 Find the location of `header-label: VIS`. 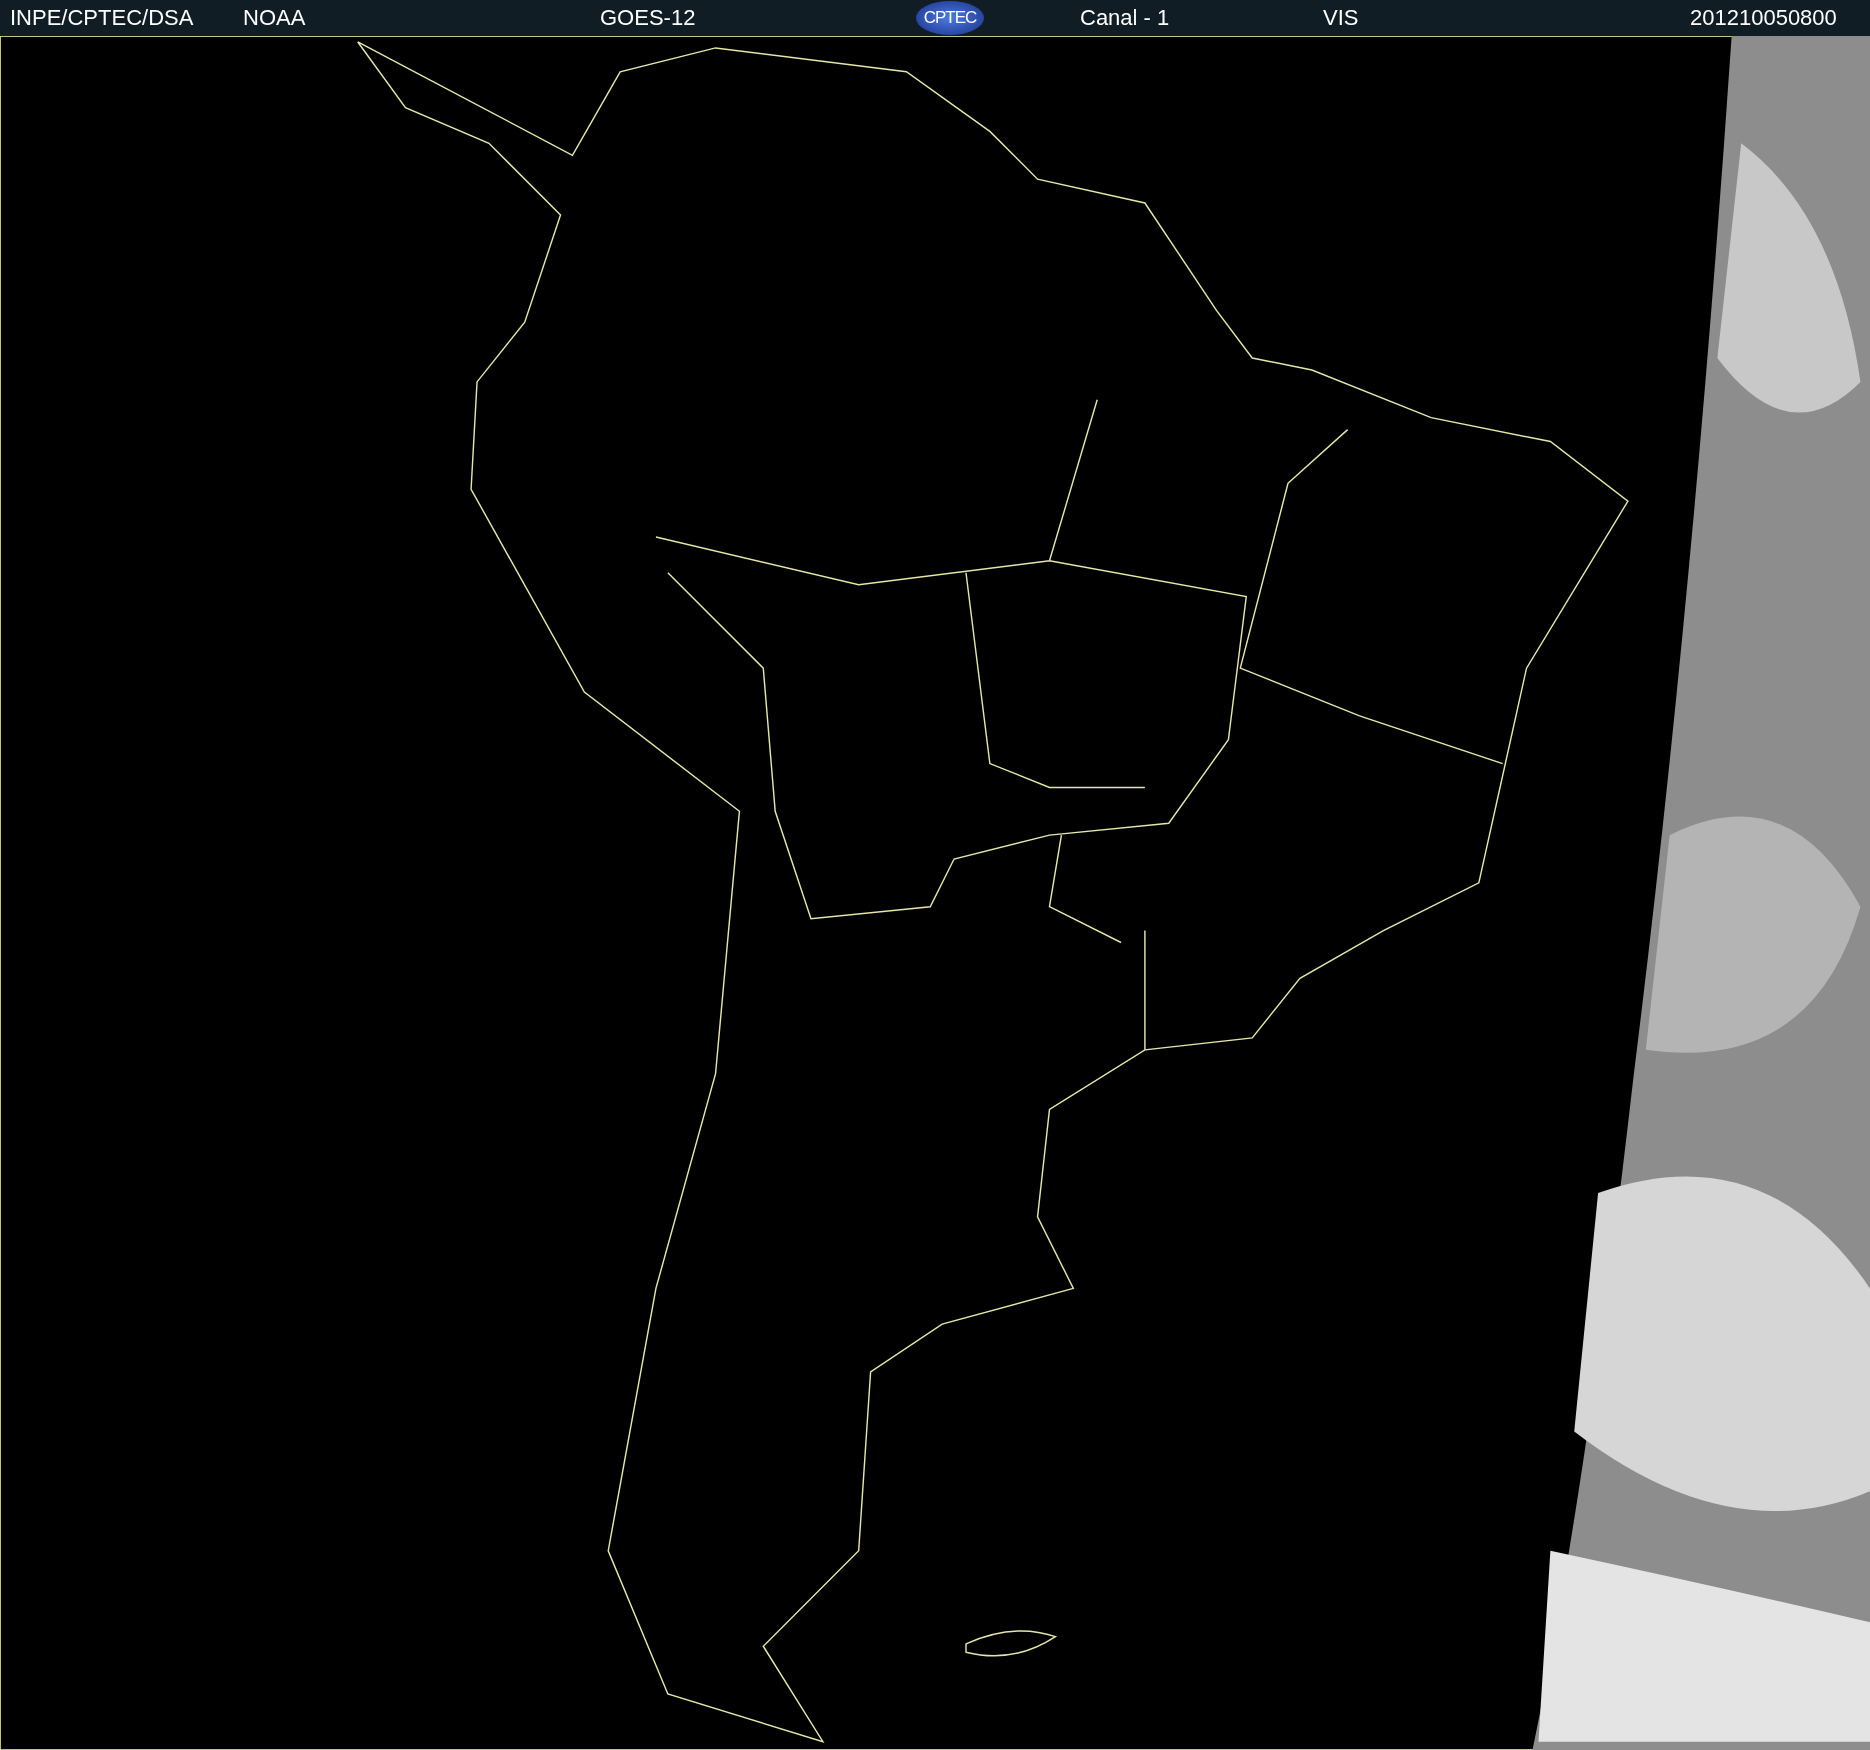

header-label: VIS is located at coordinates (1341, 18).